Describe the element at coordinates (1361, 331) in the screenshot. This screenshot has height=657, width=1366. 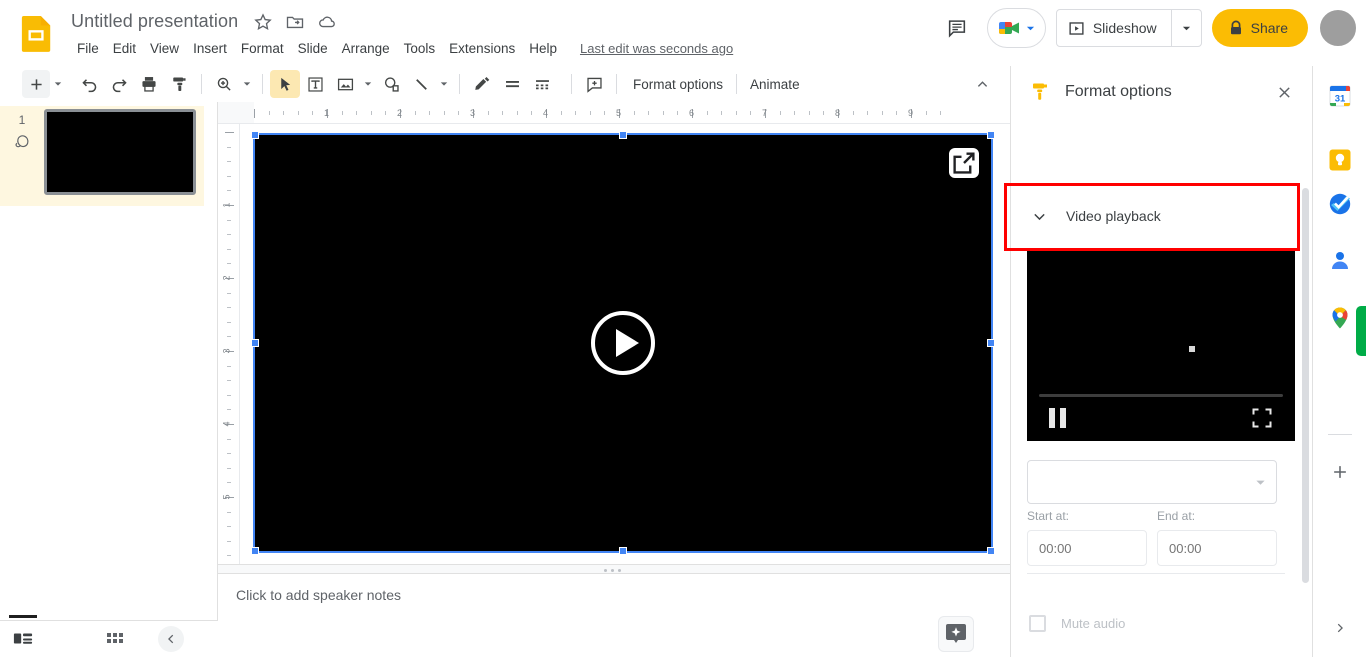
I see `meet-side-widget` at that location.